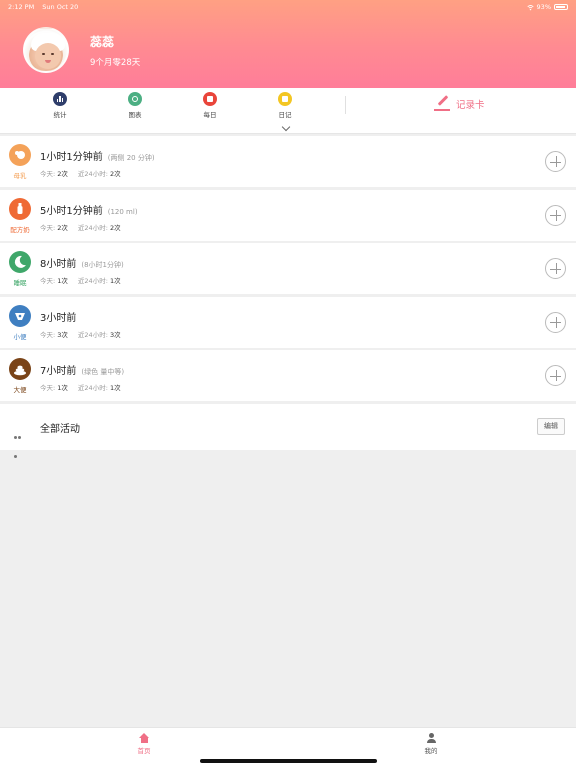 The width and height of the screenshot is (576, 768). What do you see at coordinates (102, 265) in the screenshot?
I see `activity-detail: (8小时1分钟)` at bounding box center [102, 265].